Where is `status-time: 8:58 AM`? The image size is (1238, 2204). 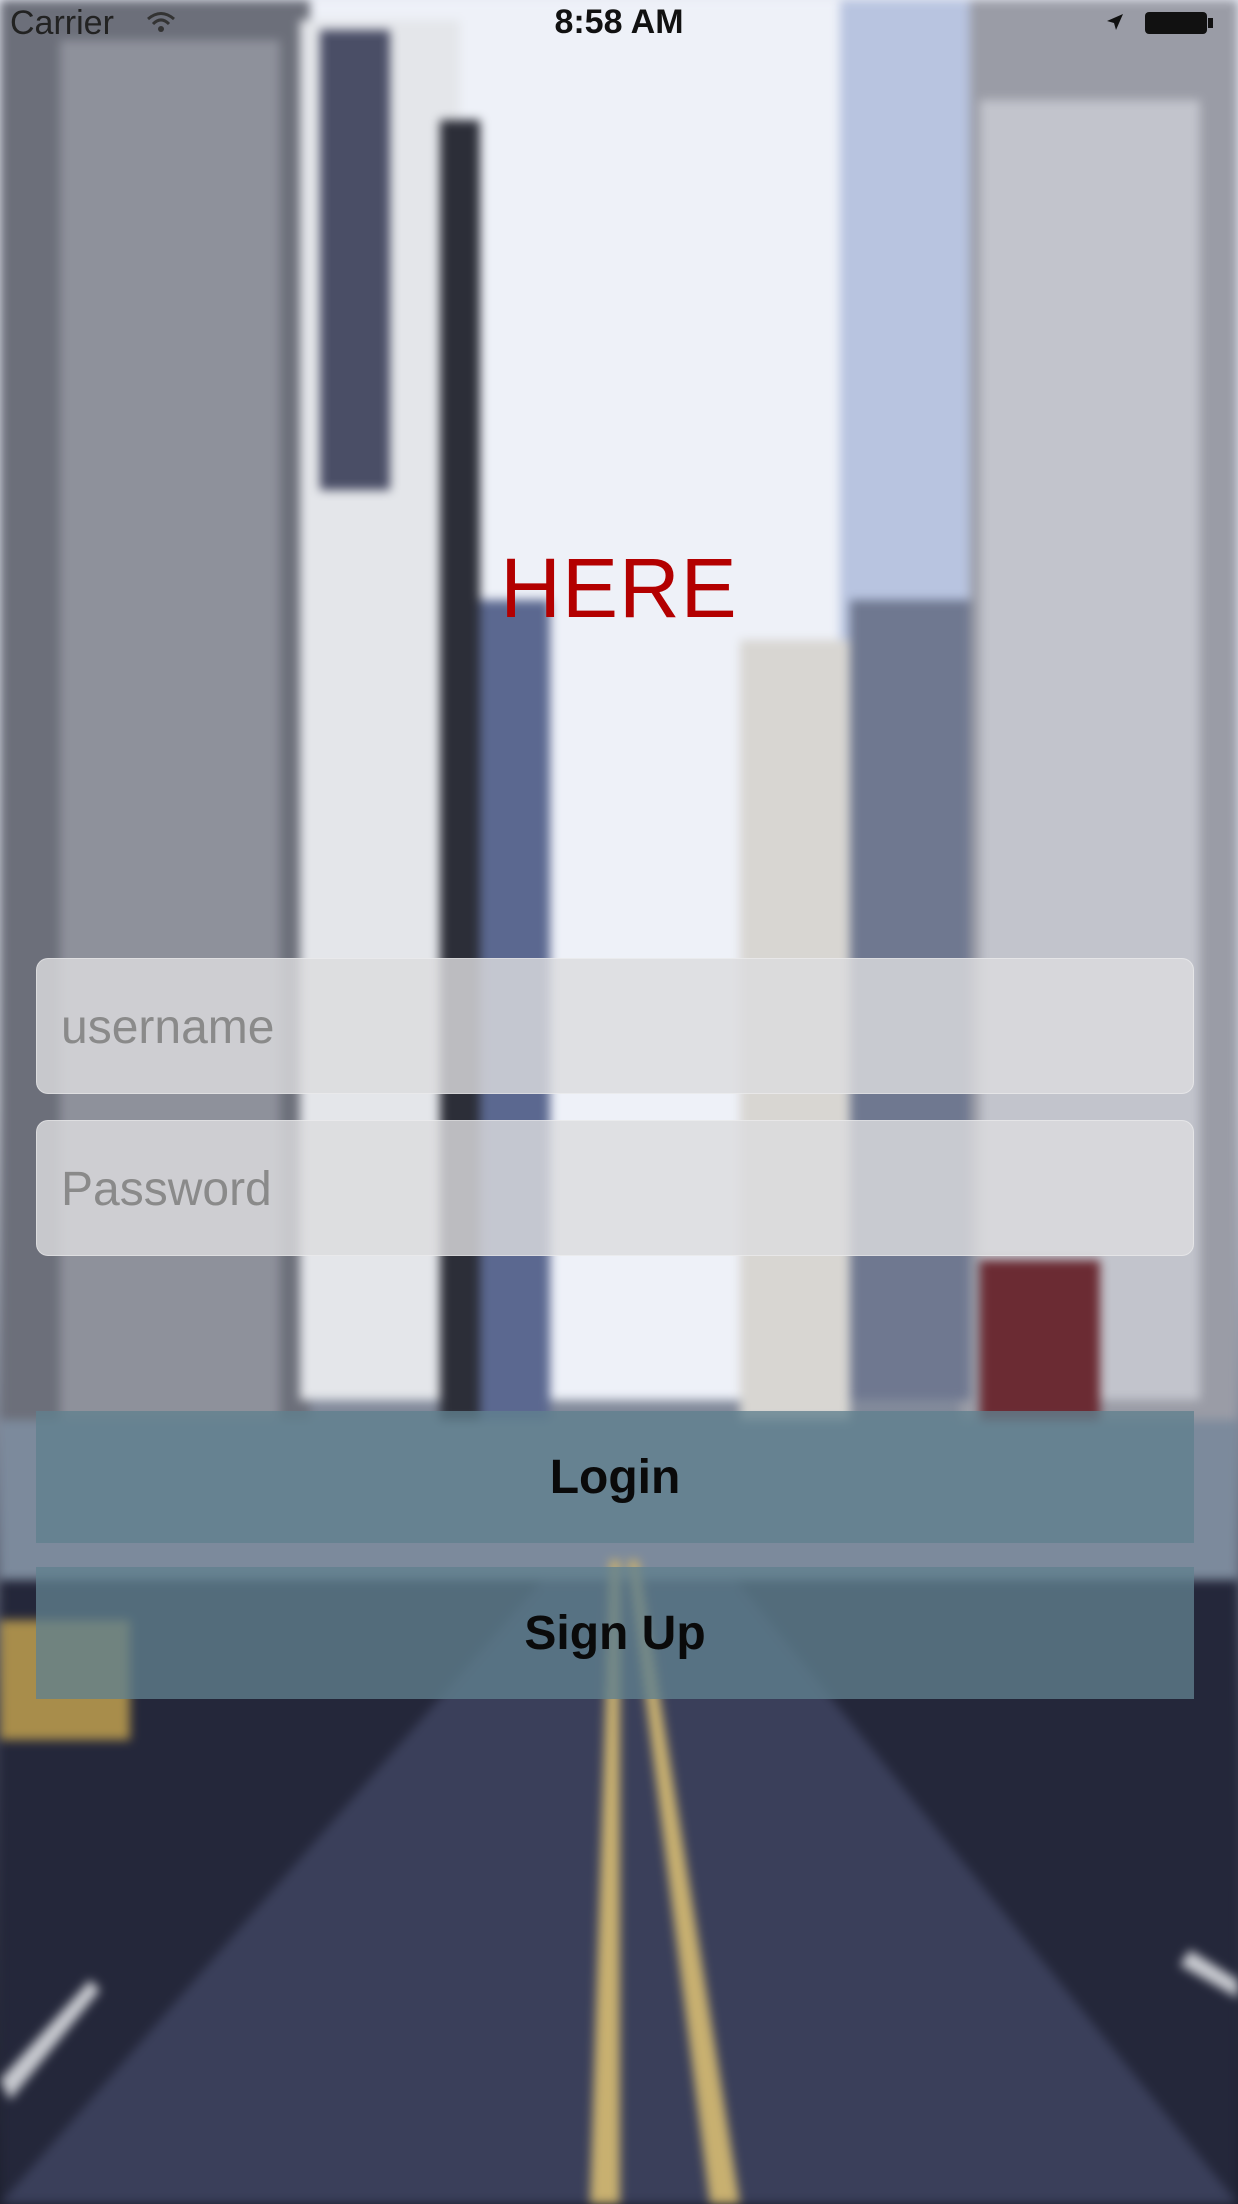
status-time: 8:58 AM is located at coordinates (619, 22).